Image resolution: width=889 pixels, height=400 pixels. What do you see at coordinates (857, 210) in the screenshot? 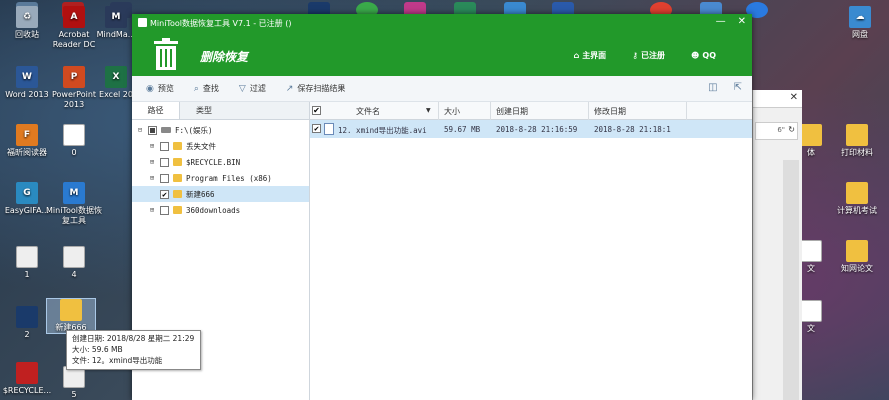
I see `desktop-icon-label: 计算机考试` at bounding box center [857, 210].